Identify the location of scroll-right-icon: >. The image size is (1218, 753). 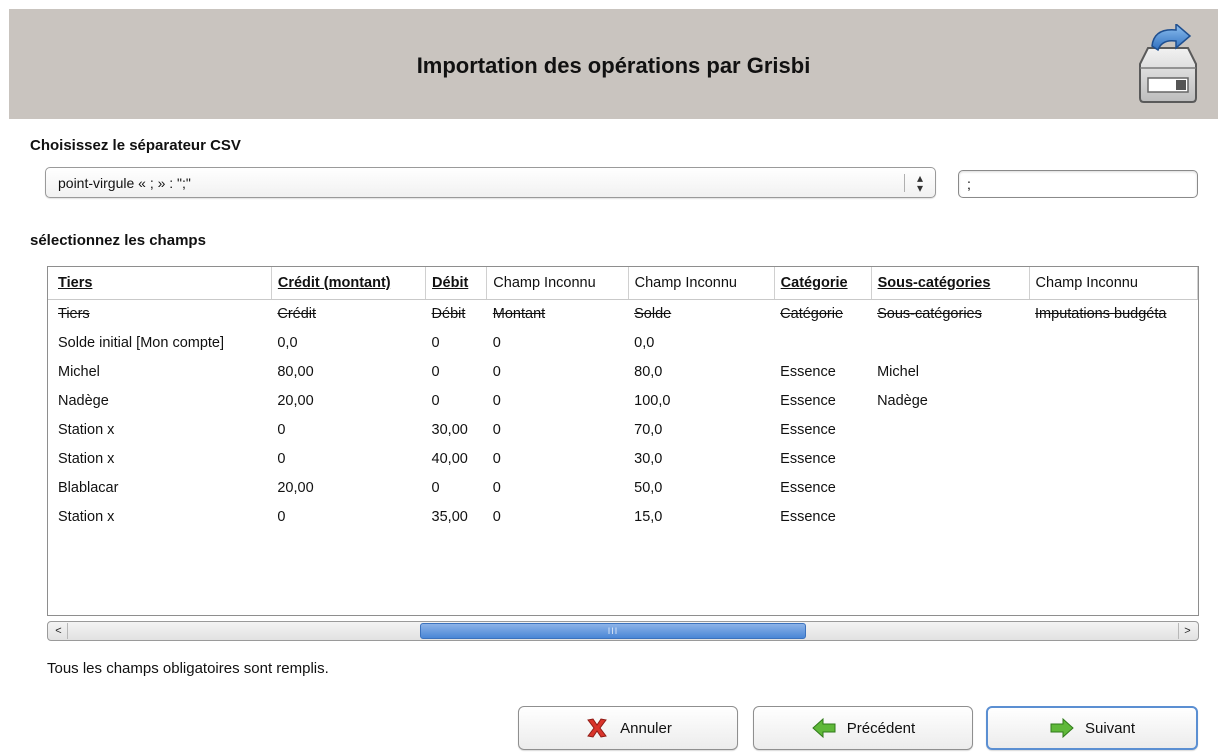
(1187, 631).